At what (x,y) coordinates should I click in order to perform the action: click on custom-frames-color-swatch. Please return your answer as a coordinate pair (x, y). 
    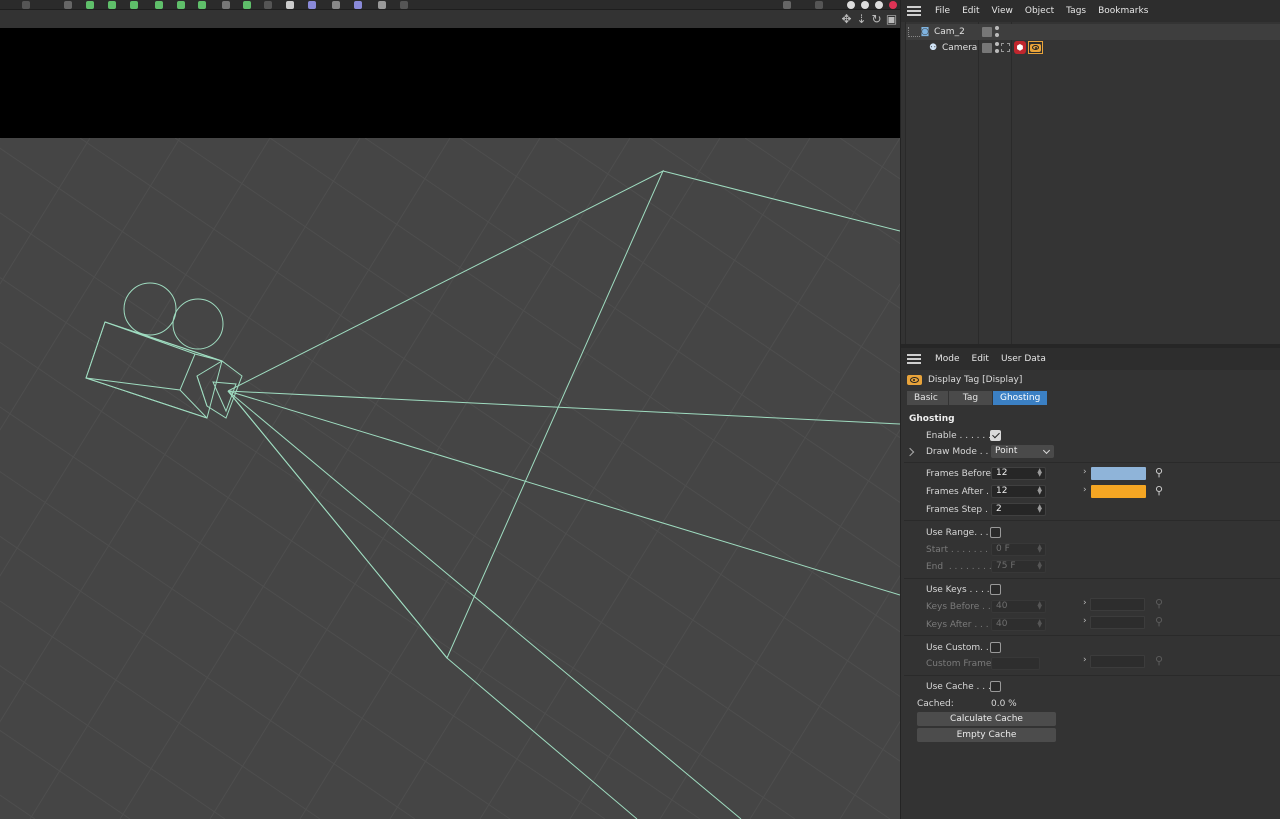
    Looking at the image, I should click on (1117, 661).